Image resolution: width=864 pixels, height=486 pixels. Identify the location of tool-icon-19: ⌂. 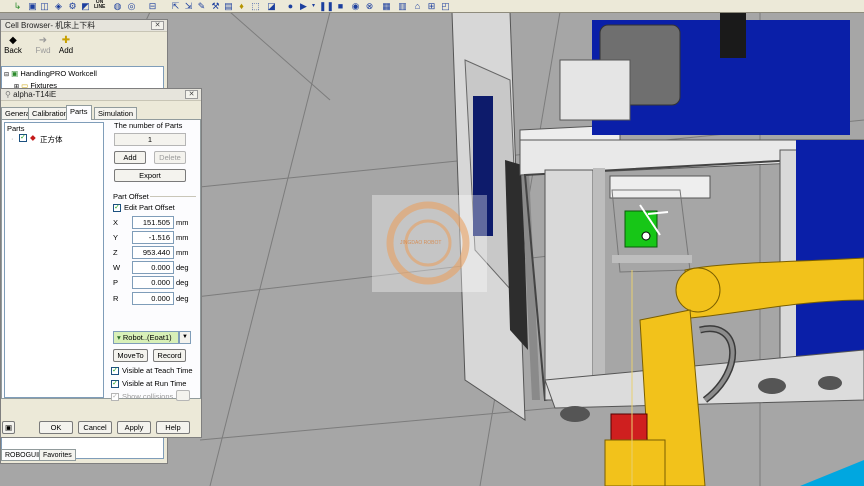
(417, 6).